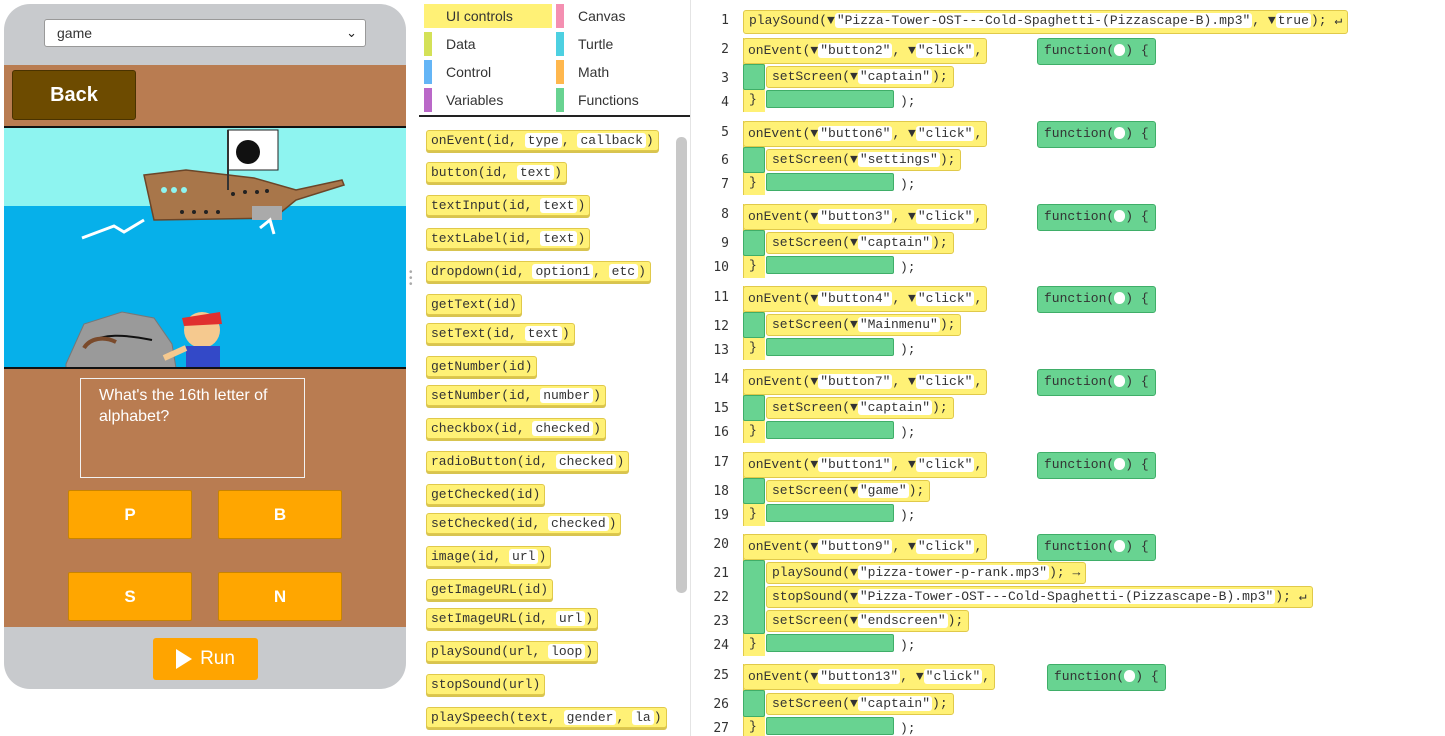 The height and width of the screenshot is (736, 1445). Describe the element at coordinates (411, 279) in the screenshot. I see `panel-resize-handle: • • •` at that location.